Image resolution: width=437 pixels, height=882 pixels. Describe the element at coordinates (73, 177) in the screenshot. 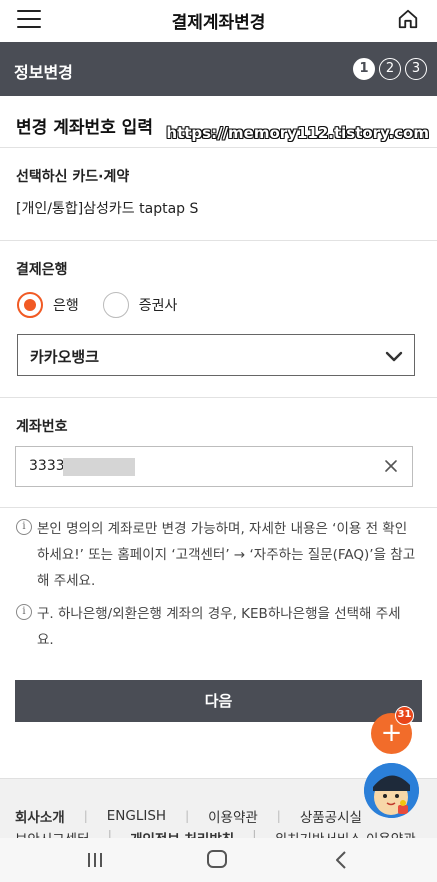

I see `card-label: 선택하신 카드·계약` at that location.